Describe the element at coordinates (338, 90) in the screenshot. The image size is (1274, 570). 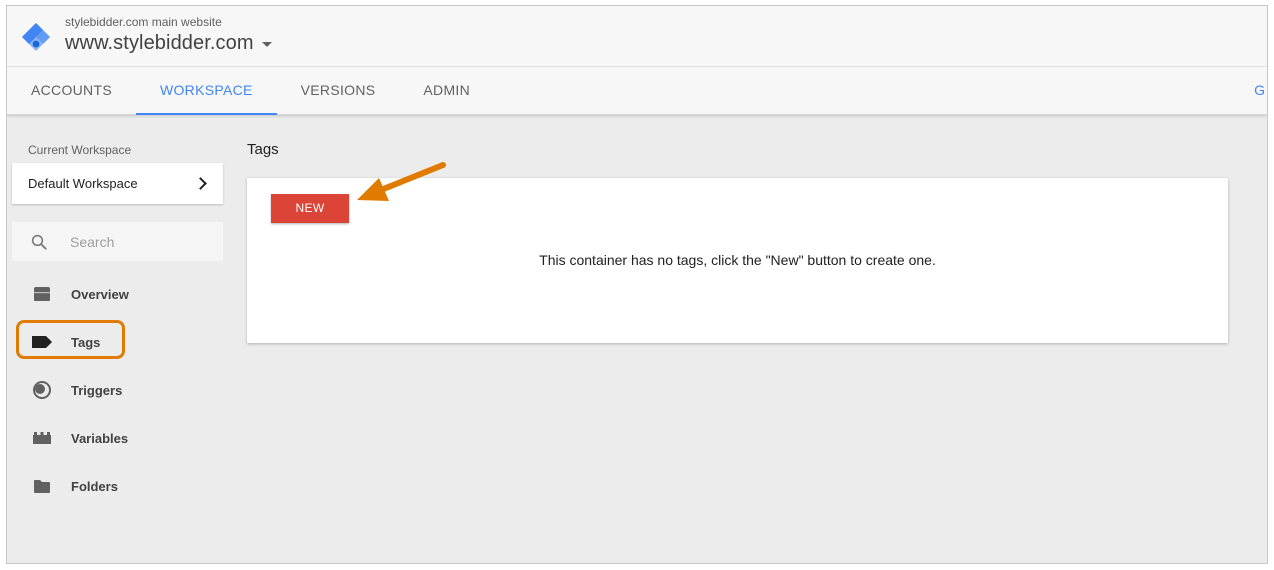
I see `tab-versions: VERSIONS` at that location.